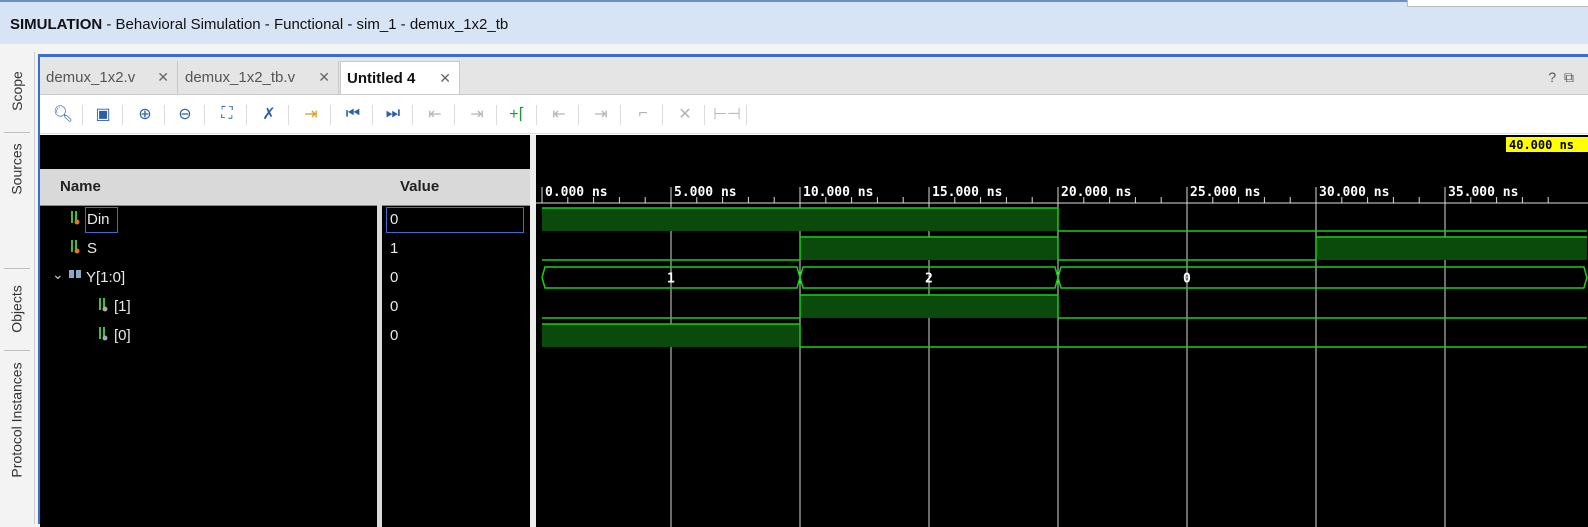  Describe the element at coordinates (285, 219) in the screenshot. I see `signal-row-din: Din 0` at that location.